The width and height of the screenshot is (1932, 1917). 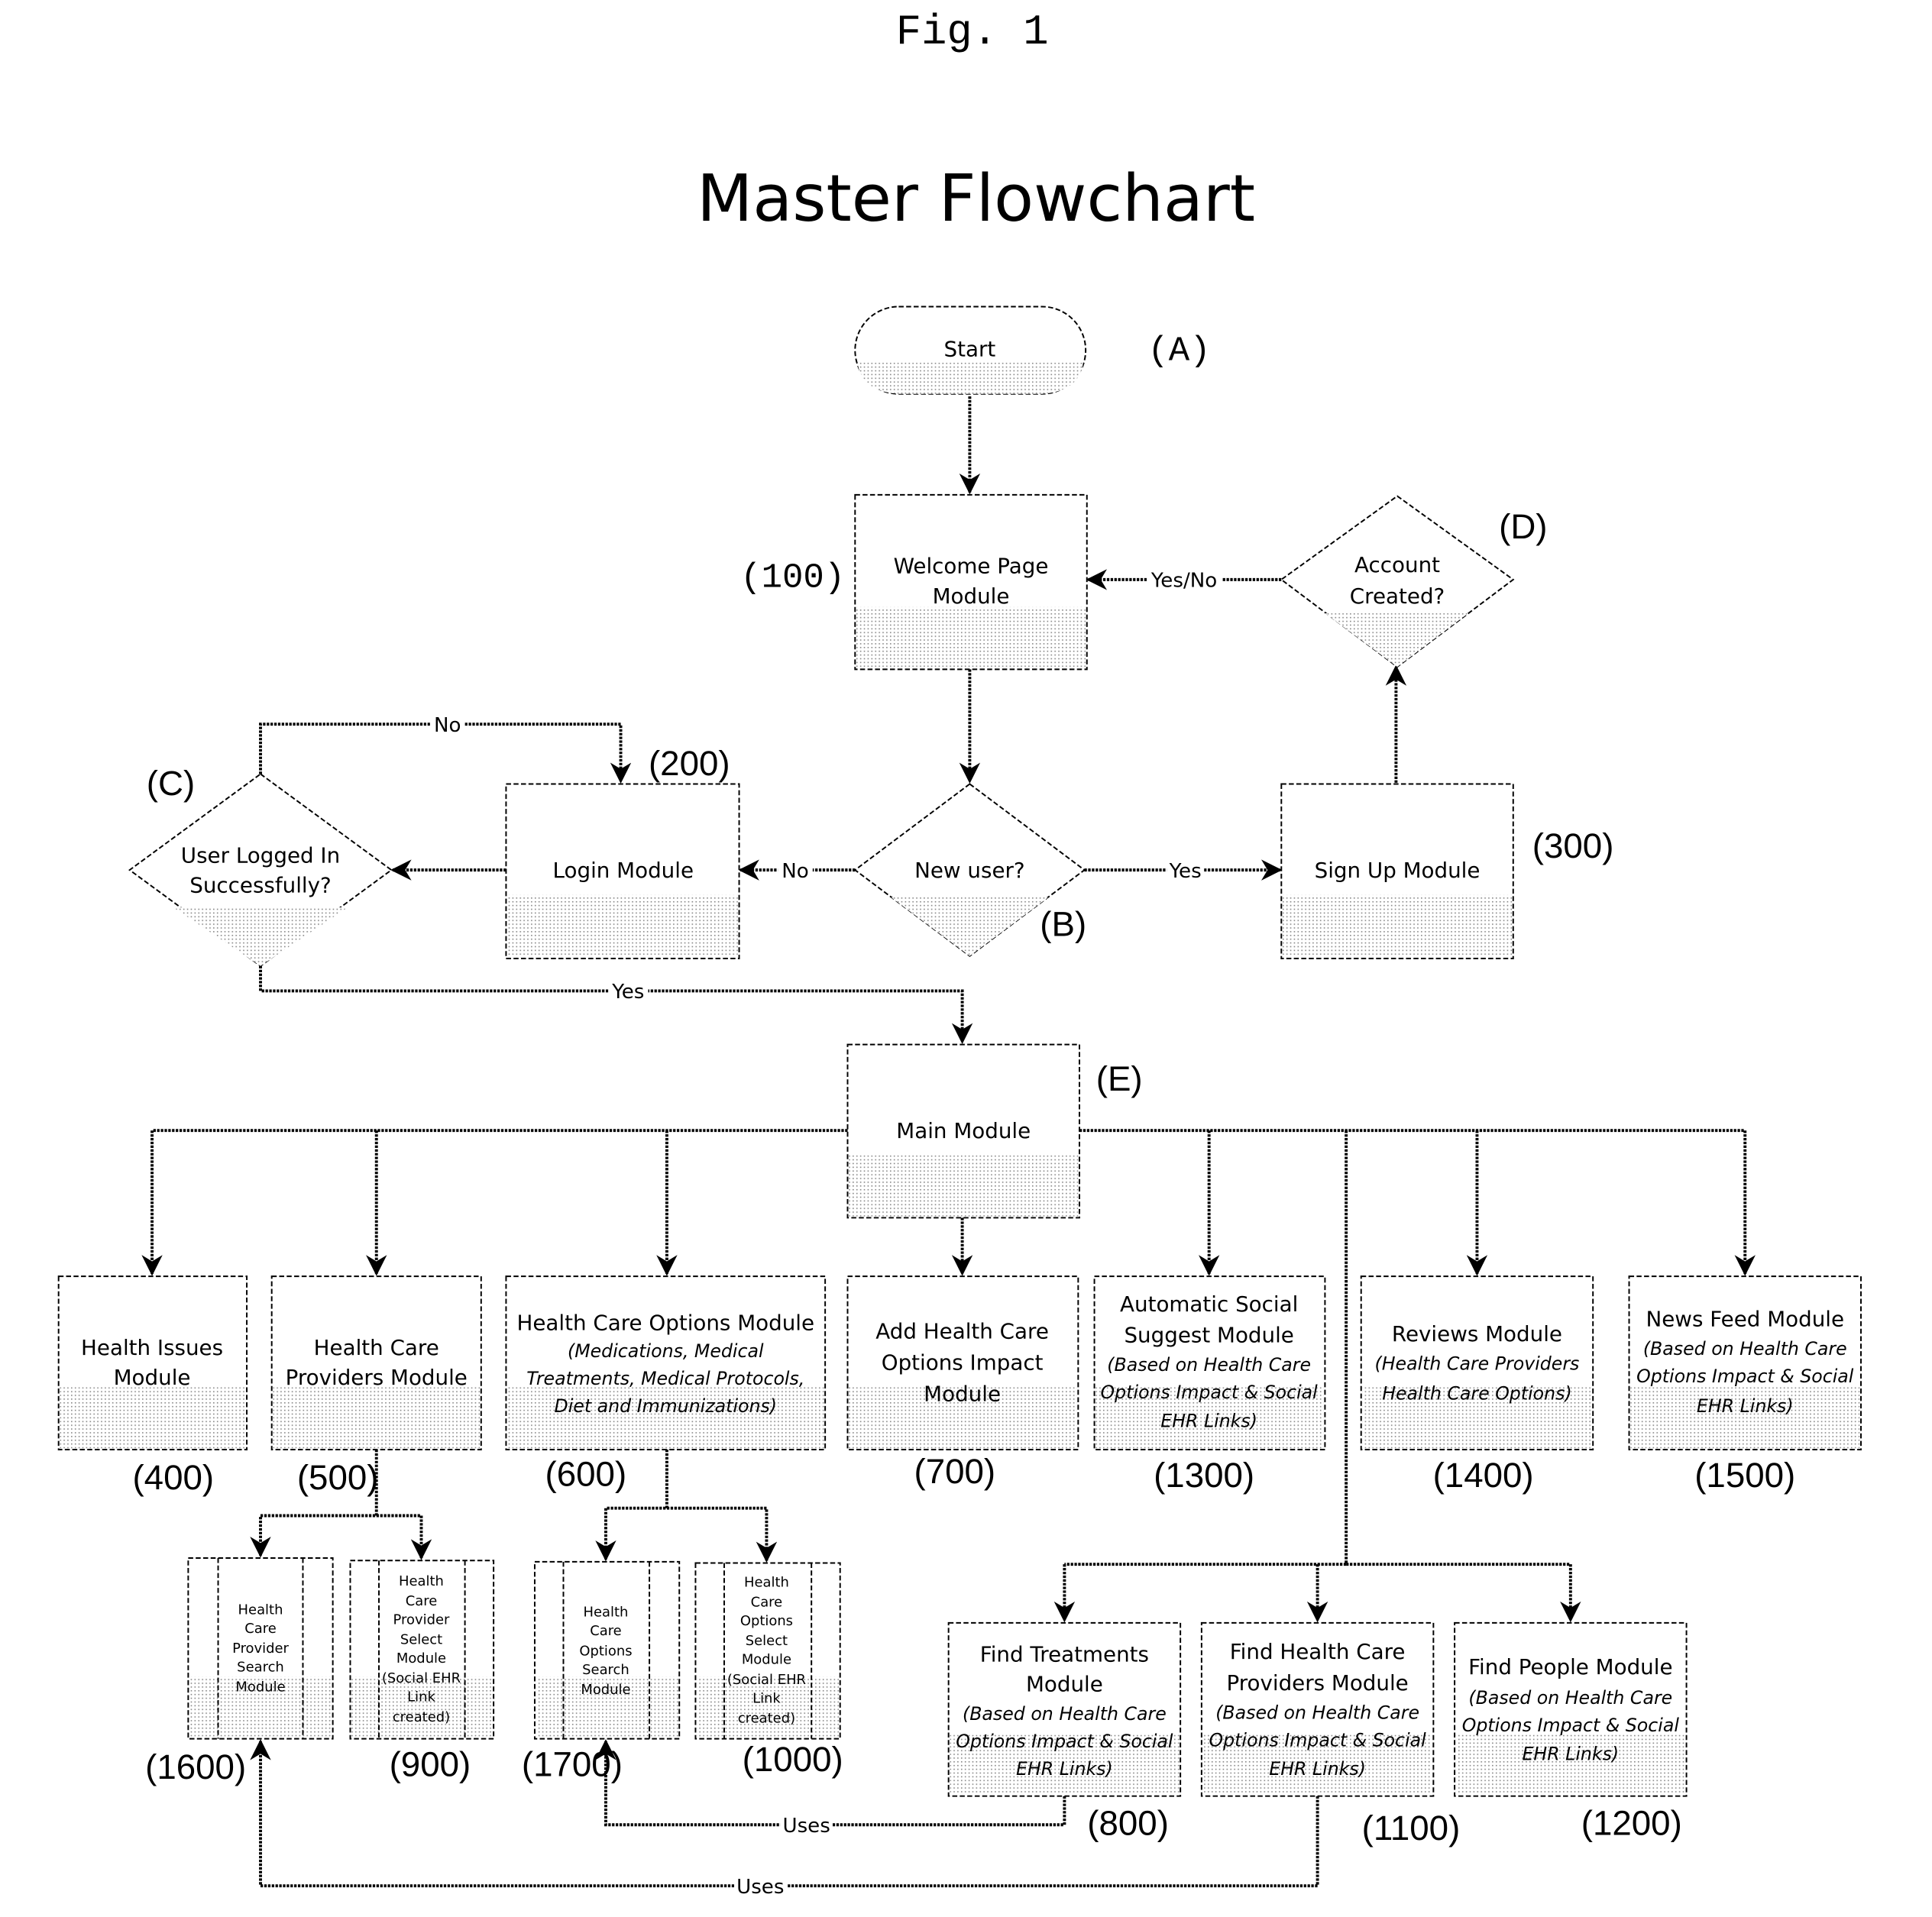 I want to click on node-provider-select-line-1: Health, so click(x=421, y=1581).